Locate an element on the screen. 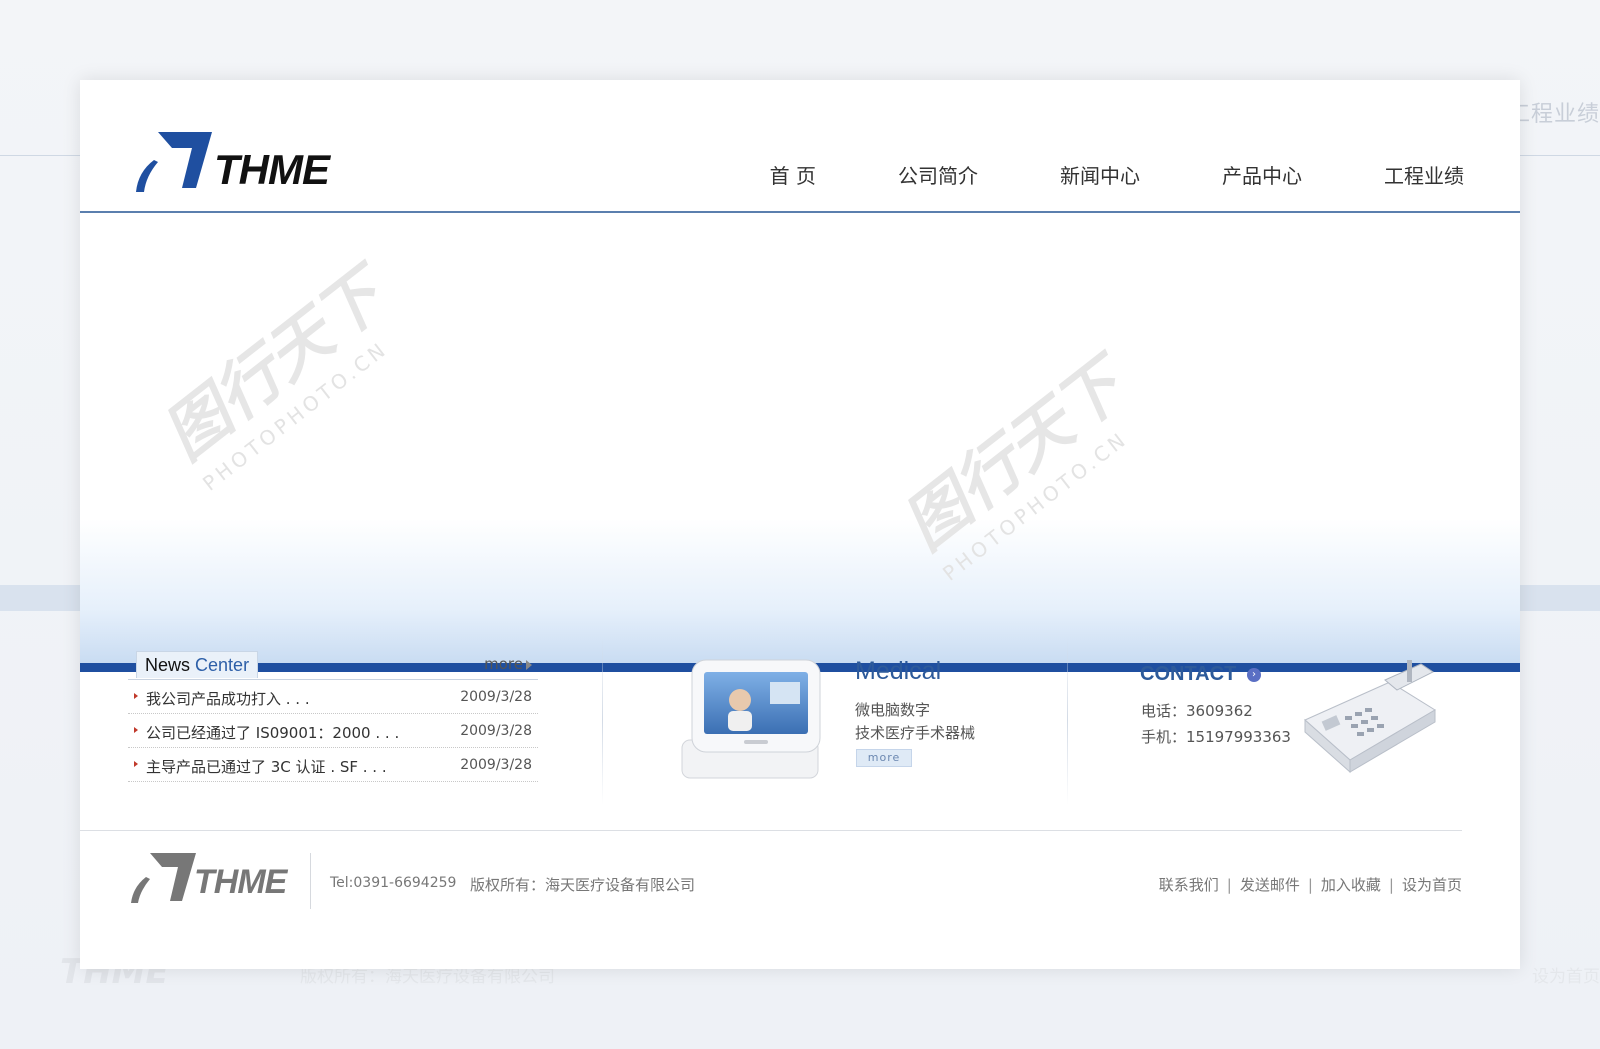 The width and height of the screenshot is (1600, 1049). telephone-image is located at coordinates (1370, 717).